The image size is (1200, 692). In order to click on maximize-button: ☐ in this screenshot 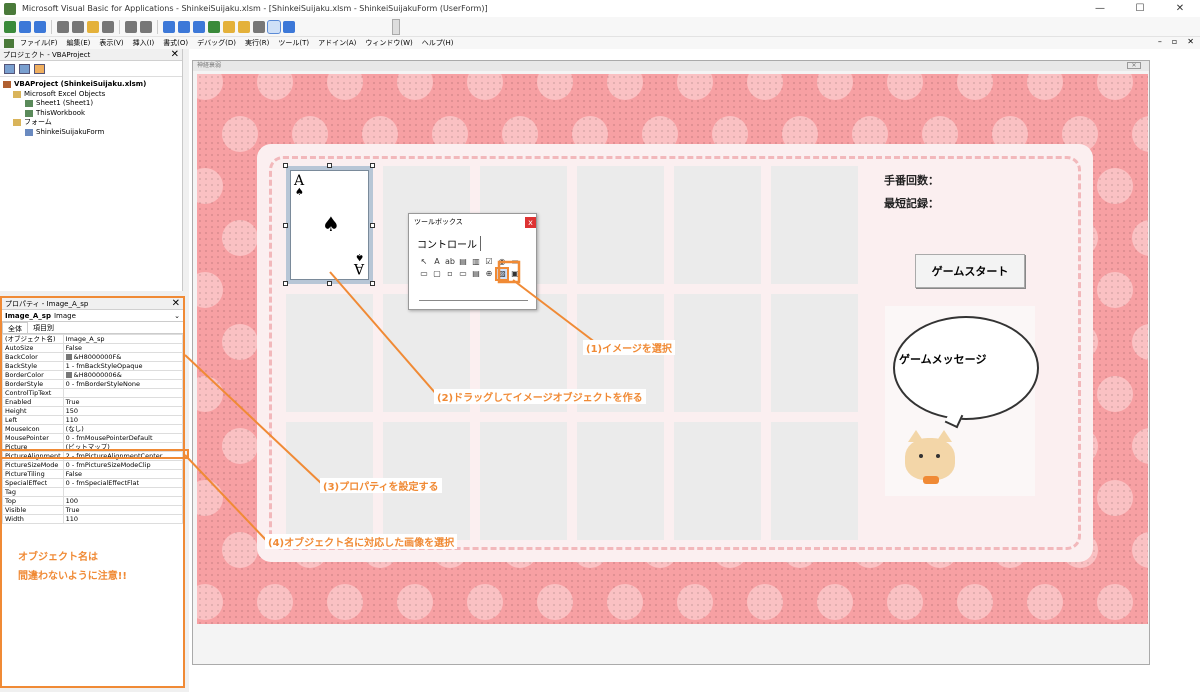, I will do `click(1140, 8)`.